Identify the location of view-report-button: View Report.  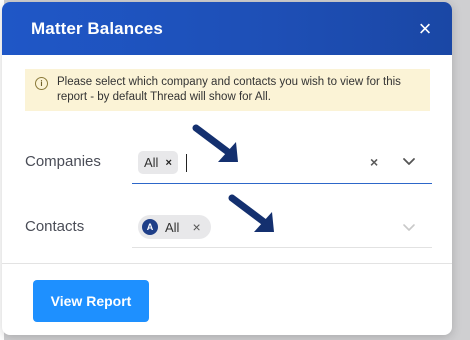
(91, 301).